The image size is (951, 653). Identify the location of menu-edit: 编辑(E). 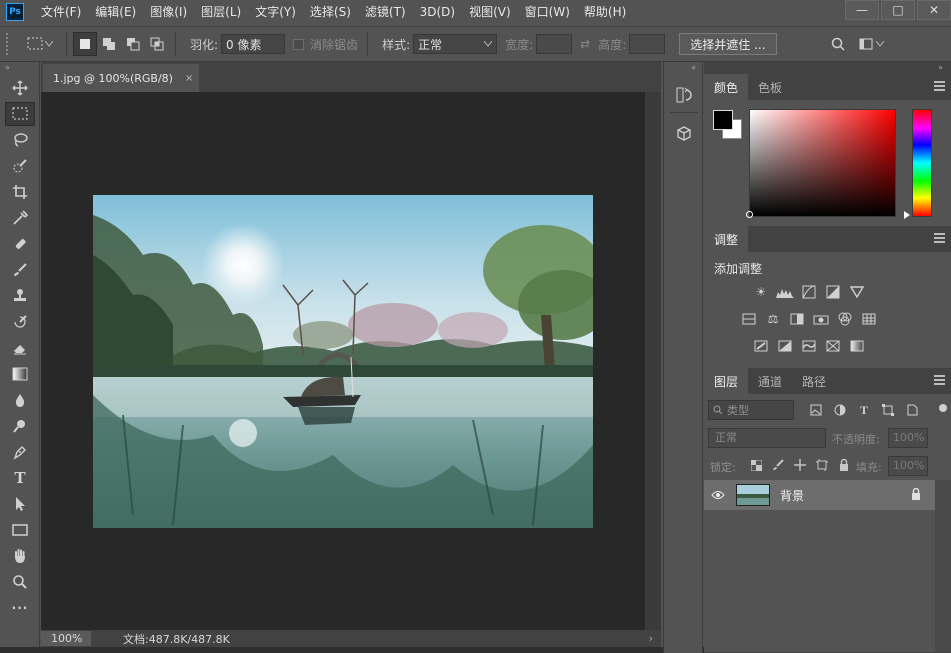
(115, 12).